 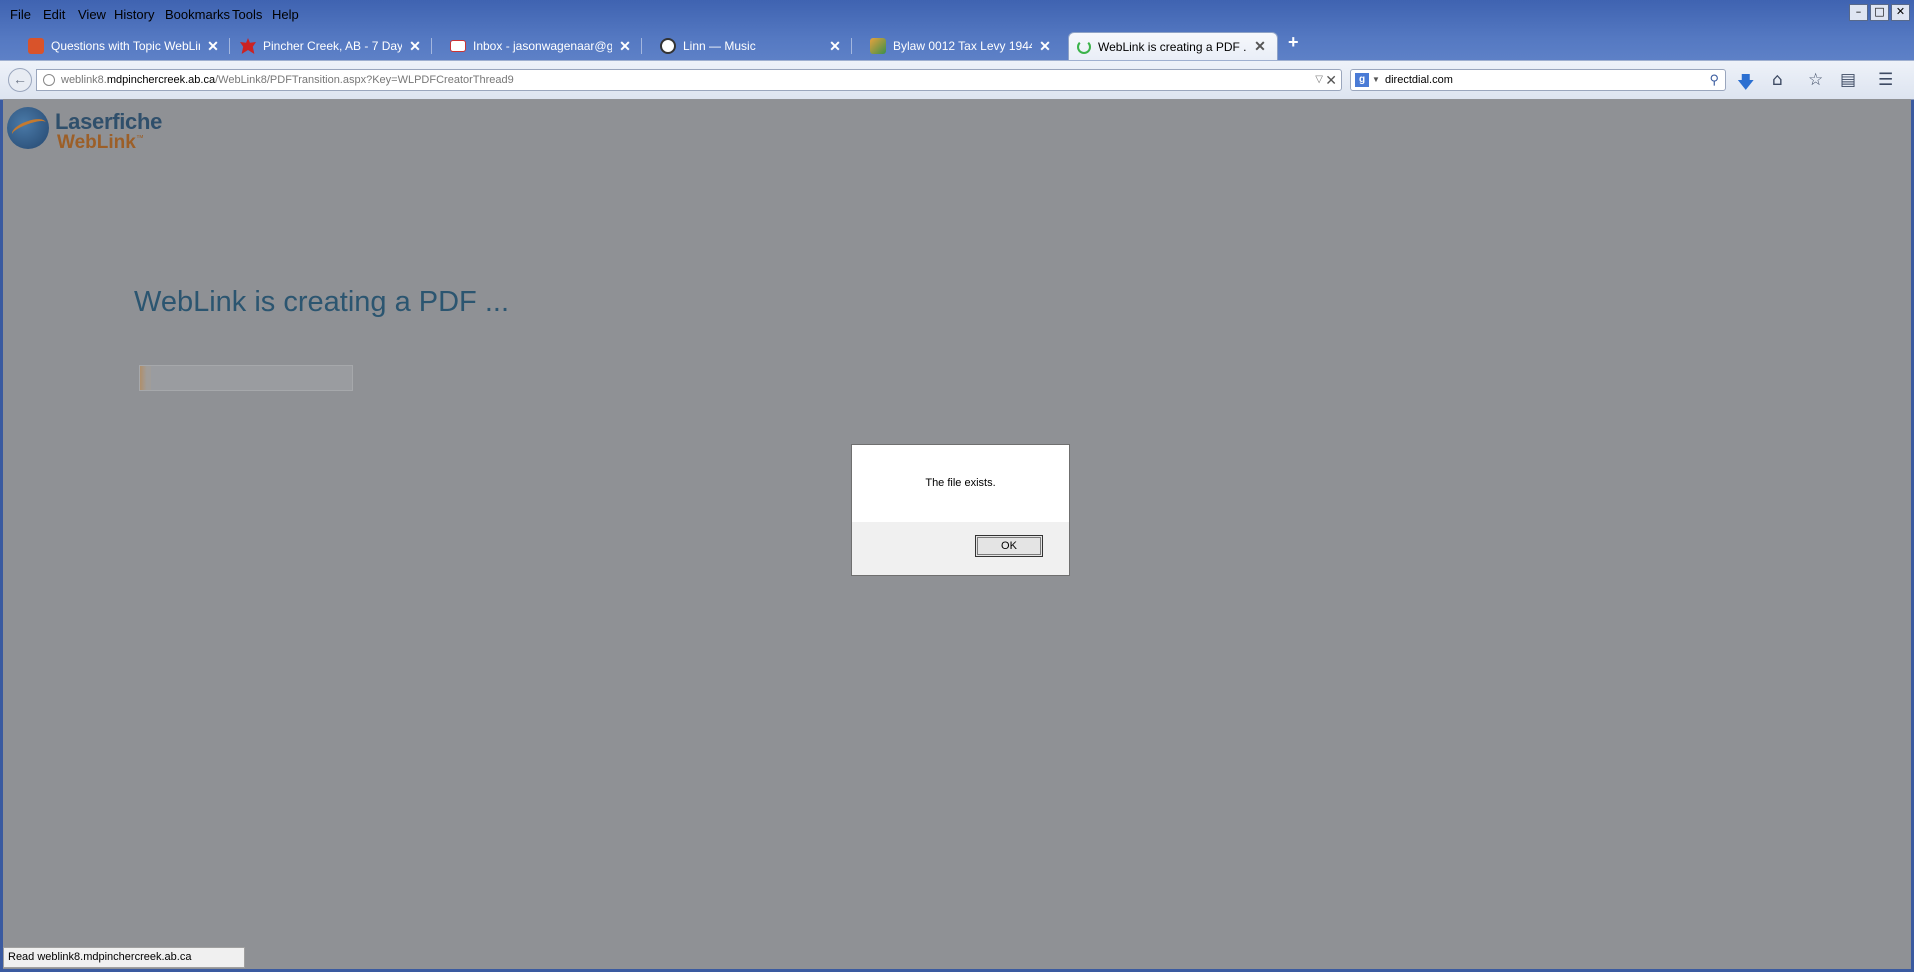 I want to click on hamburger-menu-icon: ☰, so click(x=1885, y=80).